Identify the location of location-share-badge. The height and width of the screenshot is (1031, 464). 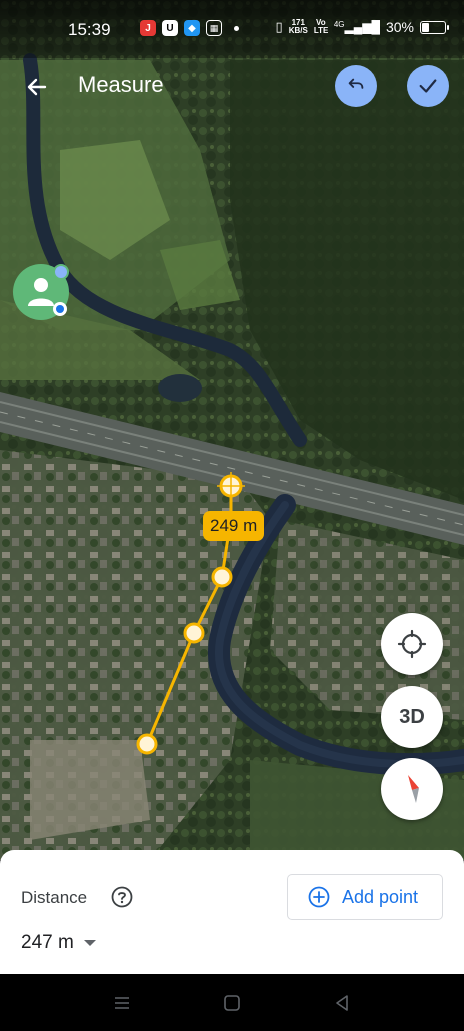
(60, 309).